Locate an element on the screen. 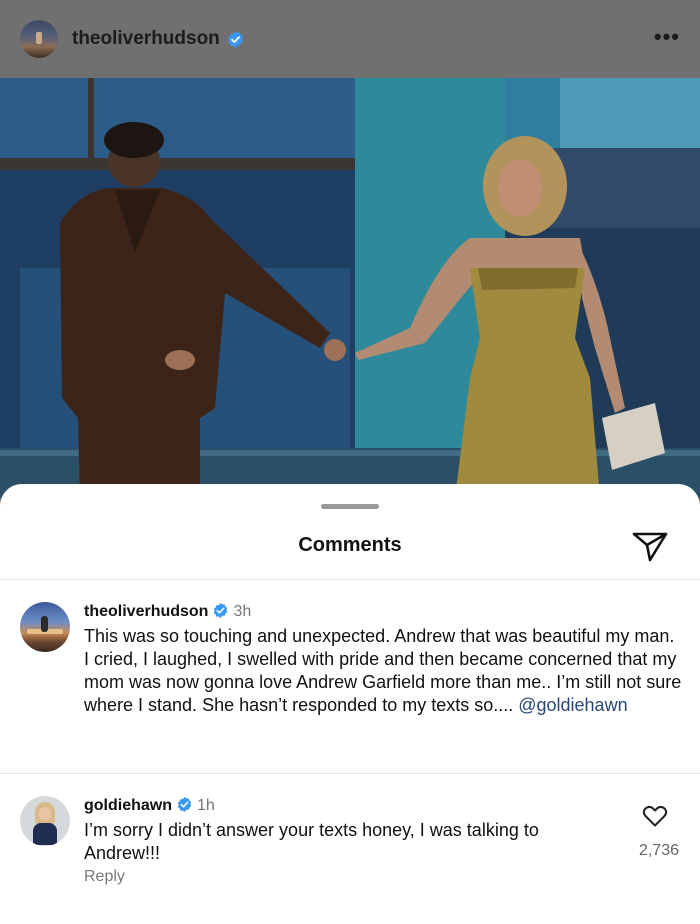 The width and height of the screenshot is (700, 924). comment-meta: goldiehawn 1h is located at coordinates (149, 805).